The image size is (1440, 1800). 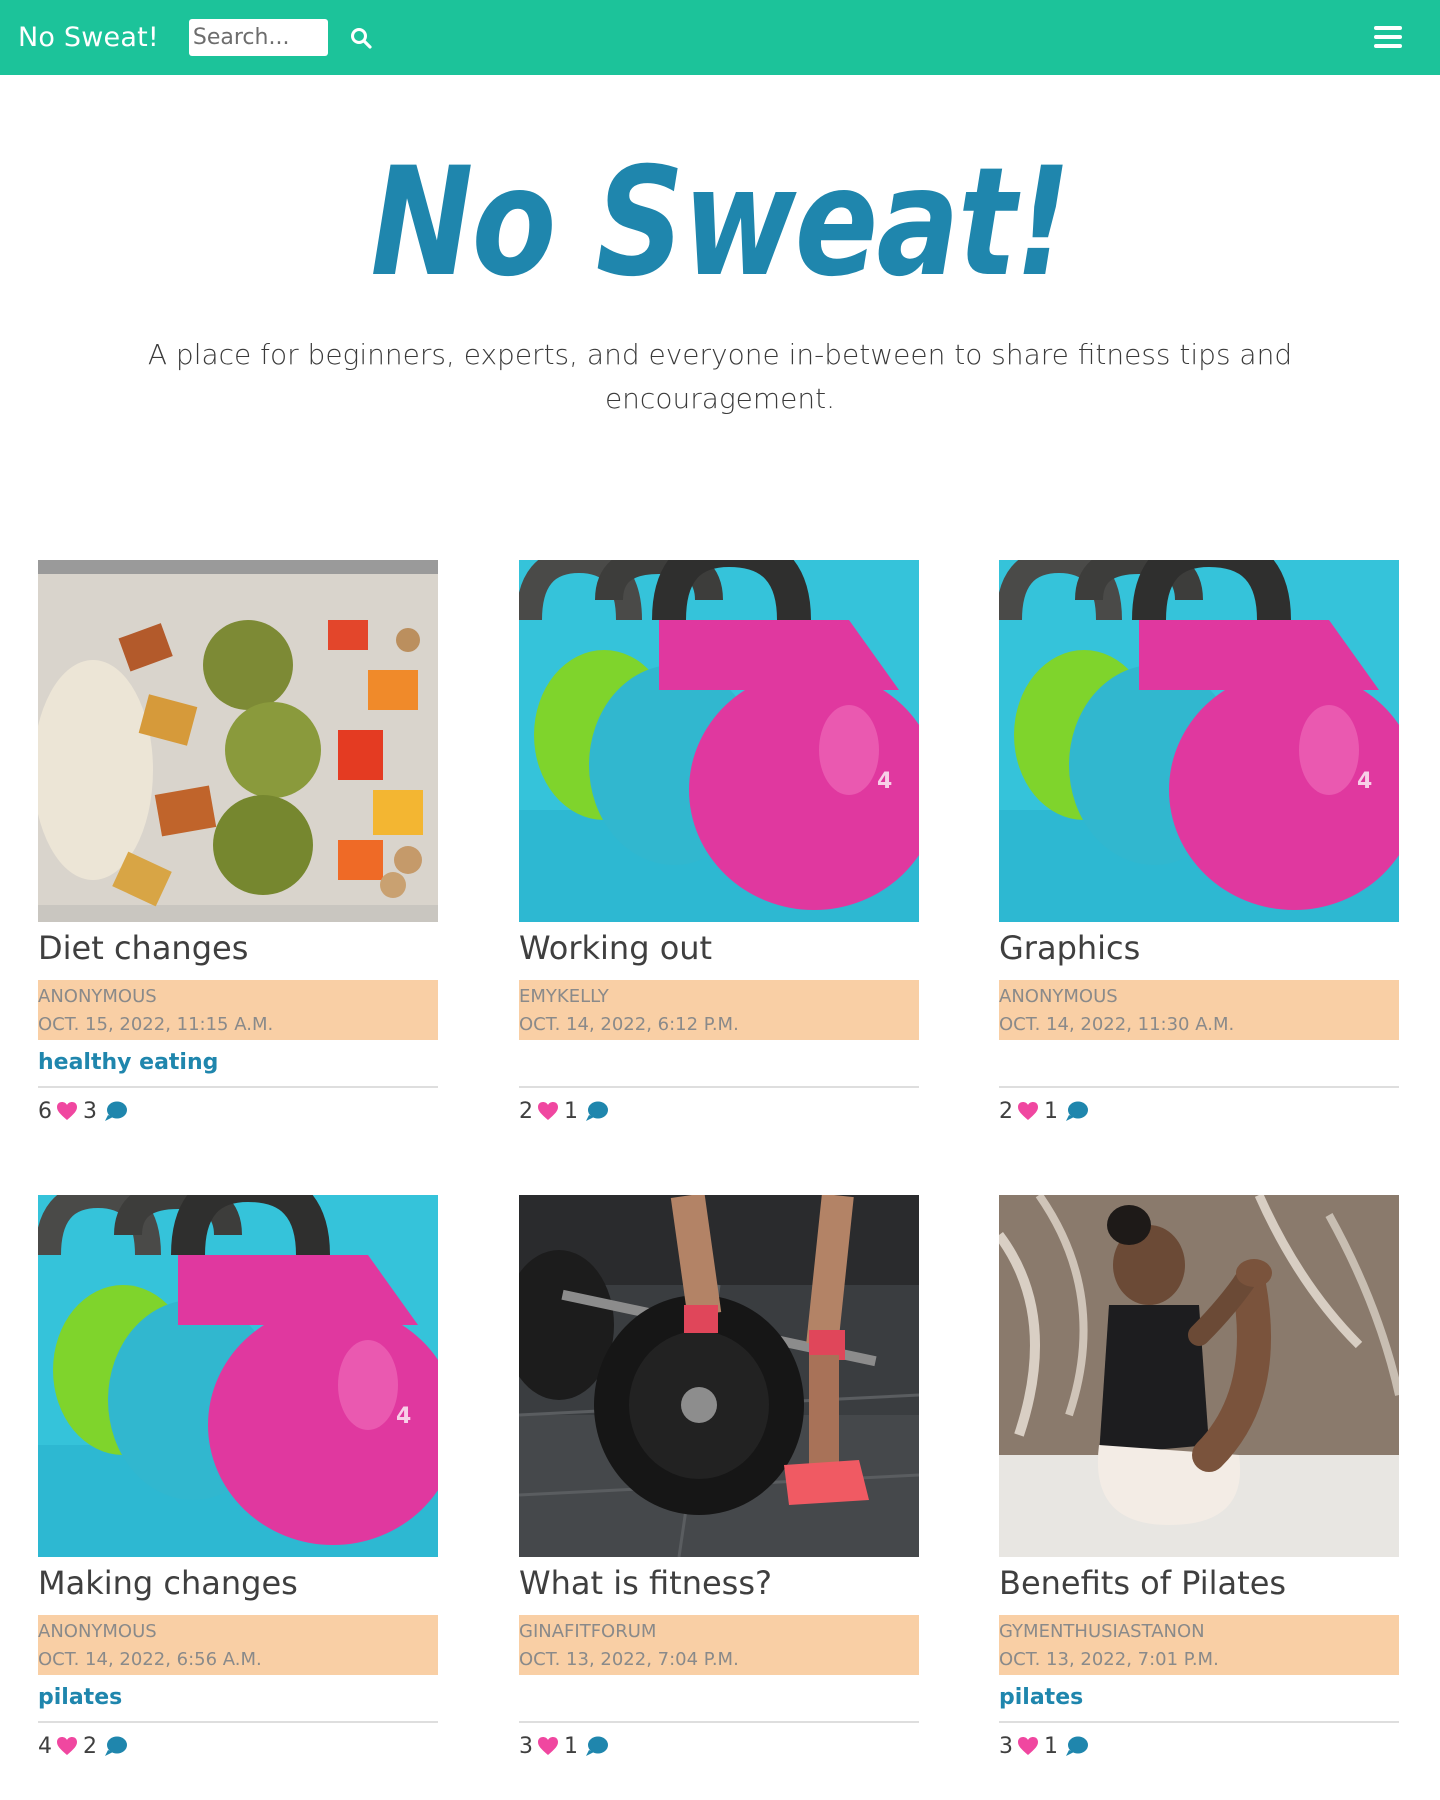 What do you see at coordinates (1199, 948) in the screenshot?
I see `post-title: Graphics` at bounding box center [1199, 948].